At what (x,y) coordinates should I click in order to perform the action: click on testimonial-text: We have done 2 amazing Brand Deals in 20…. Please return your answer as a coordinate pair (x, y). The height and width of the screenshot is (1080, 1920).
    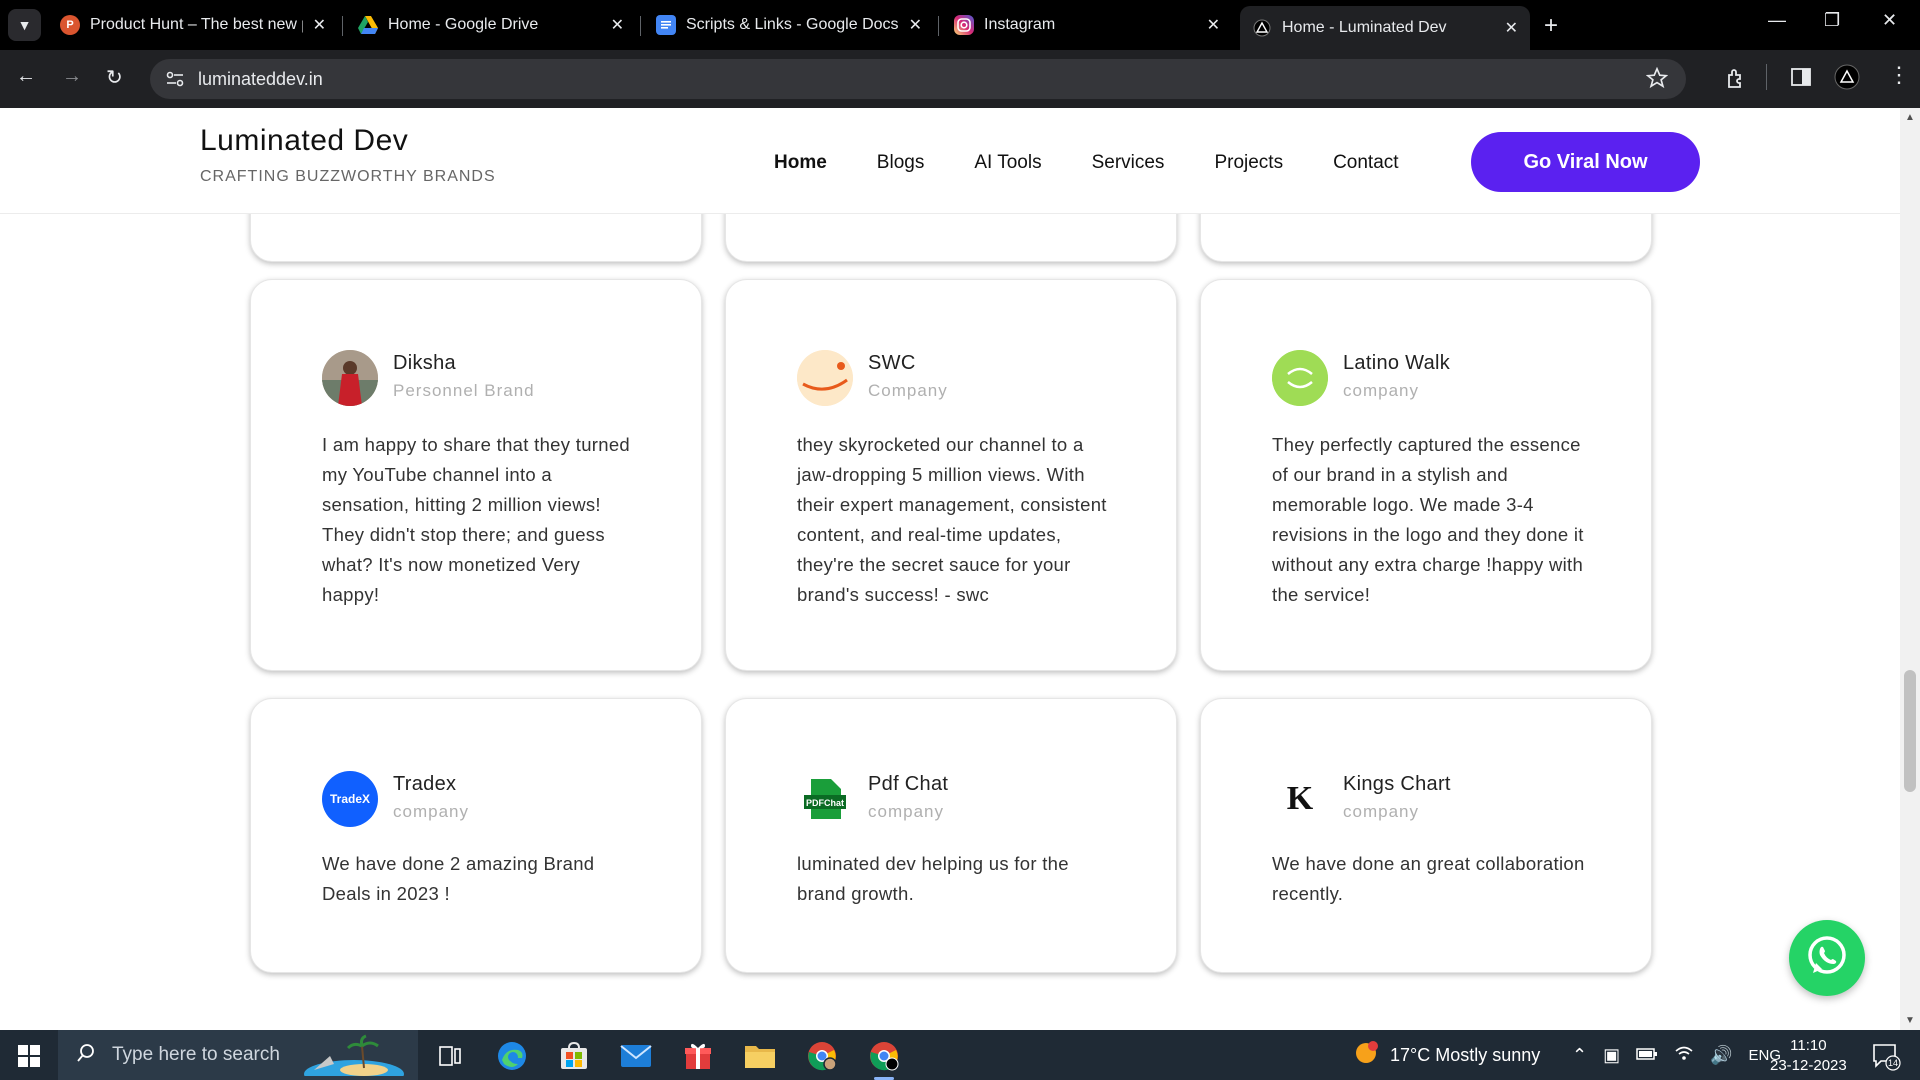
    Looking at the image, I should click on (458, 878).